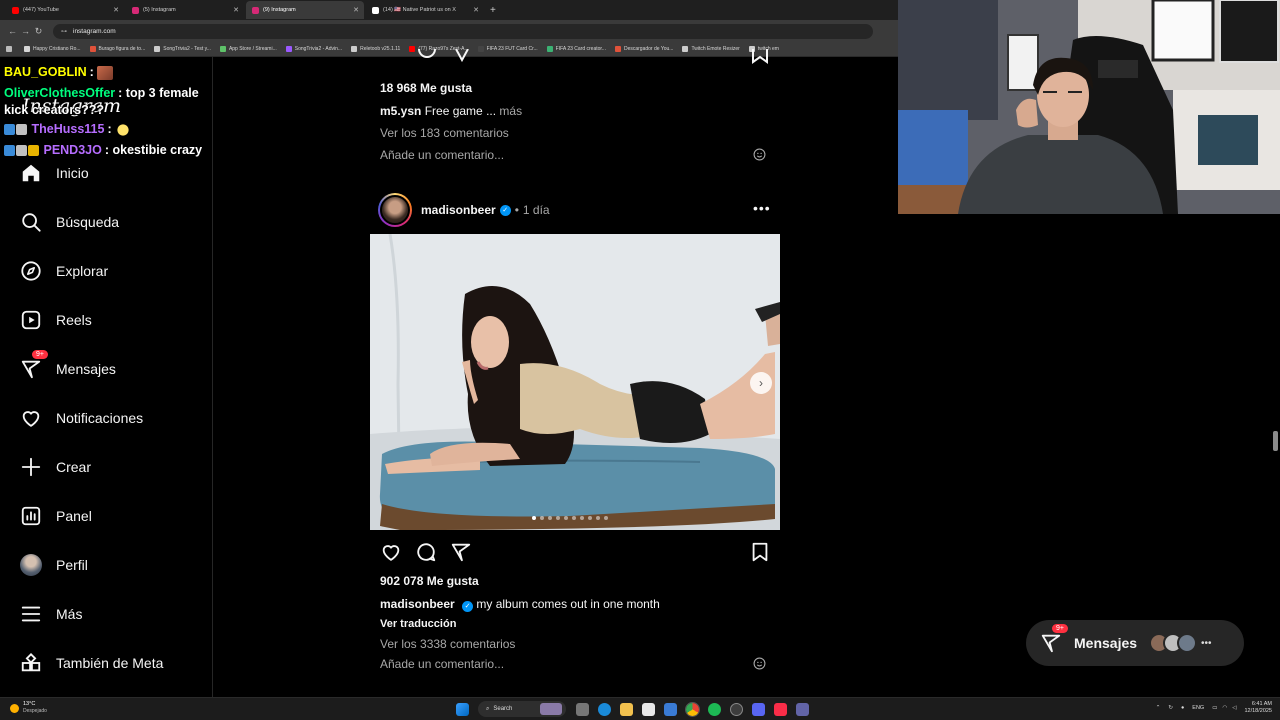  What do you see at coordinates (429, 581) in the screenshot?
I see `post-likes: 902 078 Me gusta` at bounding box center [429, 581].